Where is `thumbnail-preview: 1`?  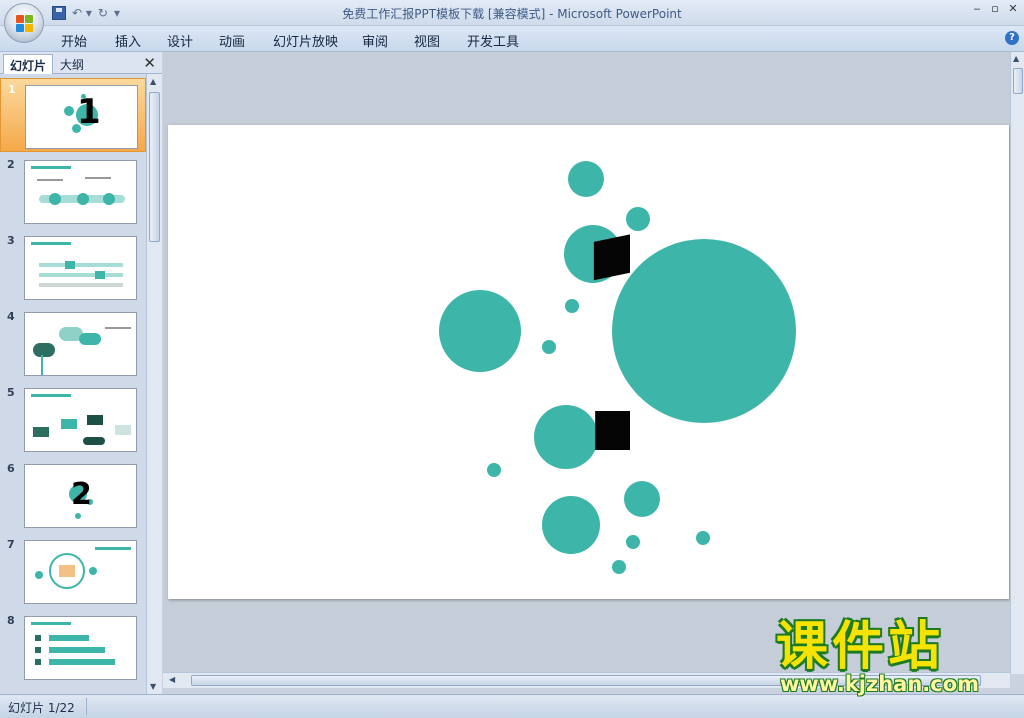
thumbnail-preview: 1 is located at coordinates (81, 117).